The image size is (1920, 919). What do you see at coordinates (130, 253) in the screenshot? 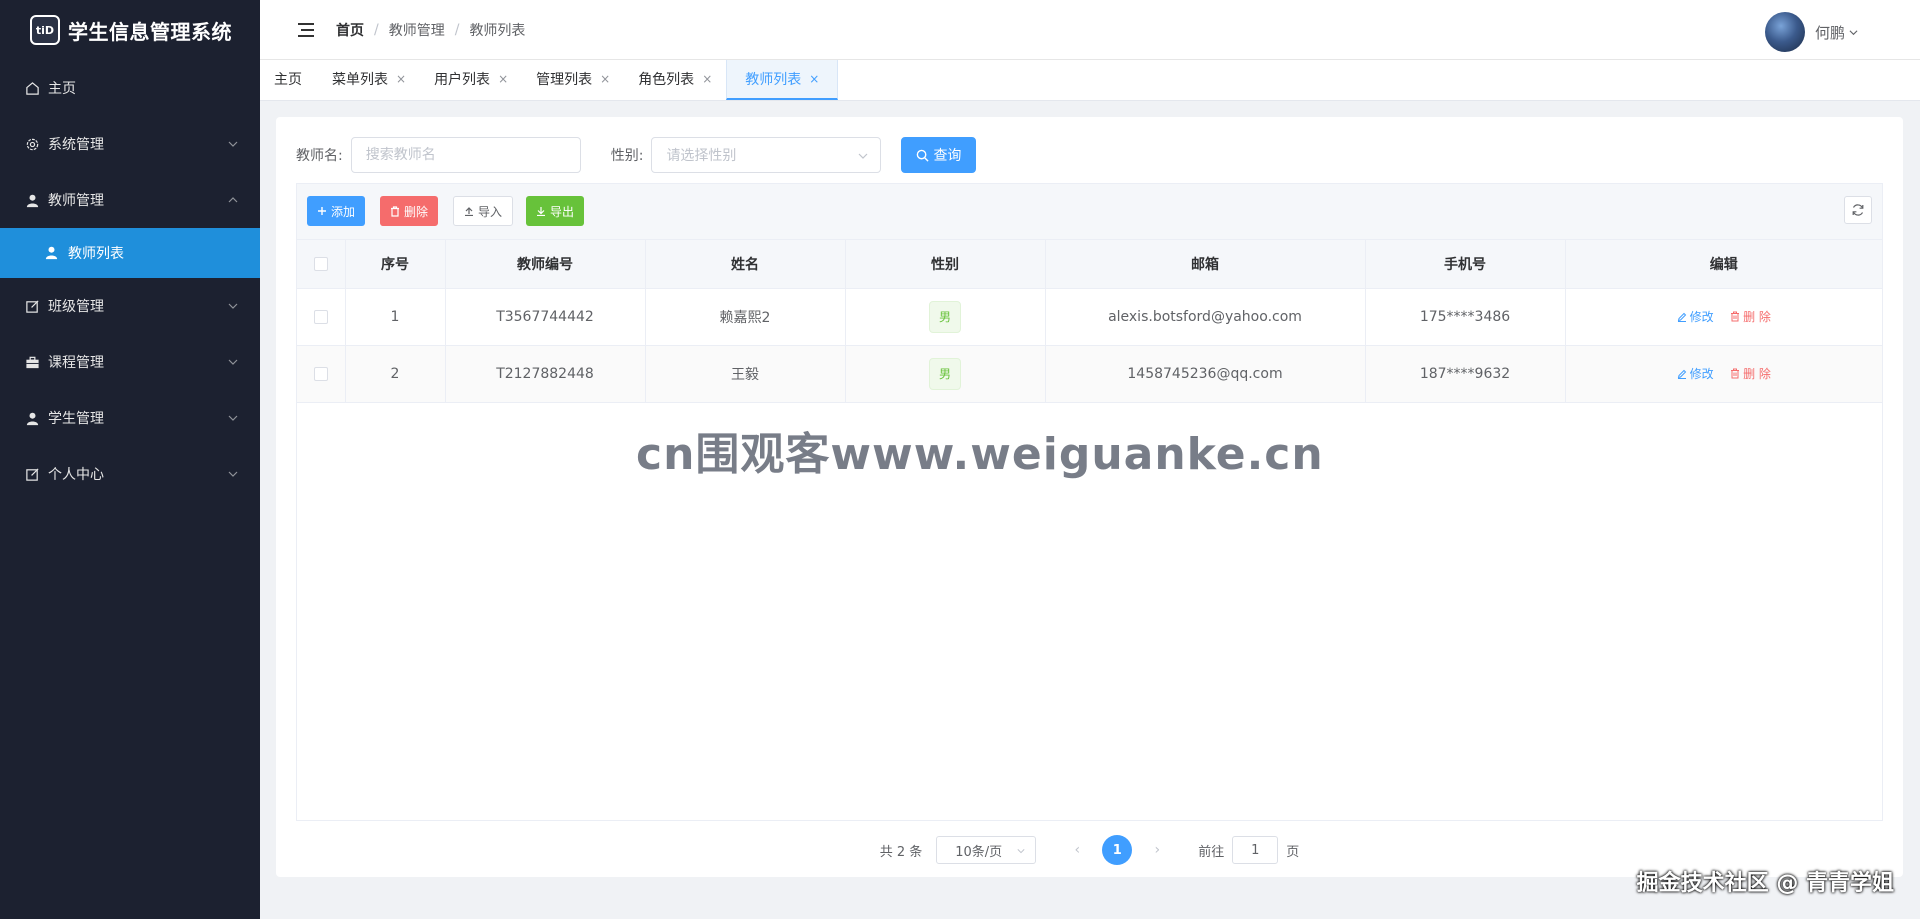
I see `sidebar-item-teacher-list: 教师列表` at bounding box center [130, 253].